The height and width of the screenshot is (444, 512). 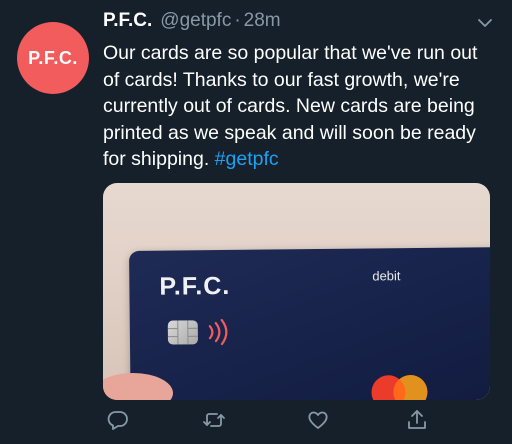 What do you see at coordinates (118, 420) in the screenshot?
I see `reply-icon` at bounding box center [118, 420].